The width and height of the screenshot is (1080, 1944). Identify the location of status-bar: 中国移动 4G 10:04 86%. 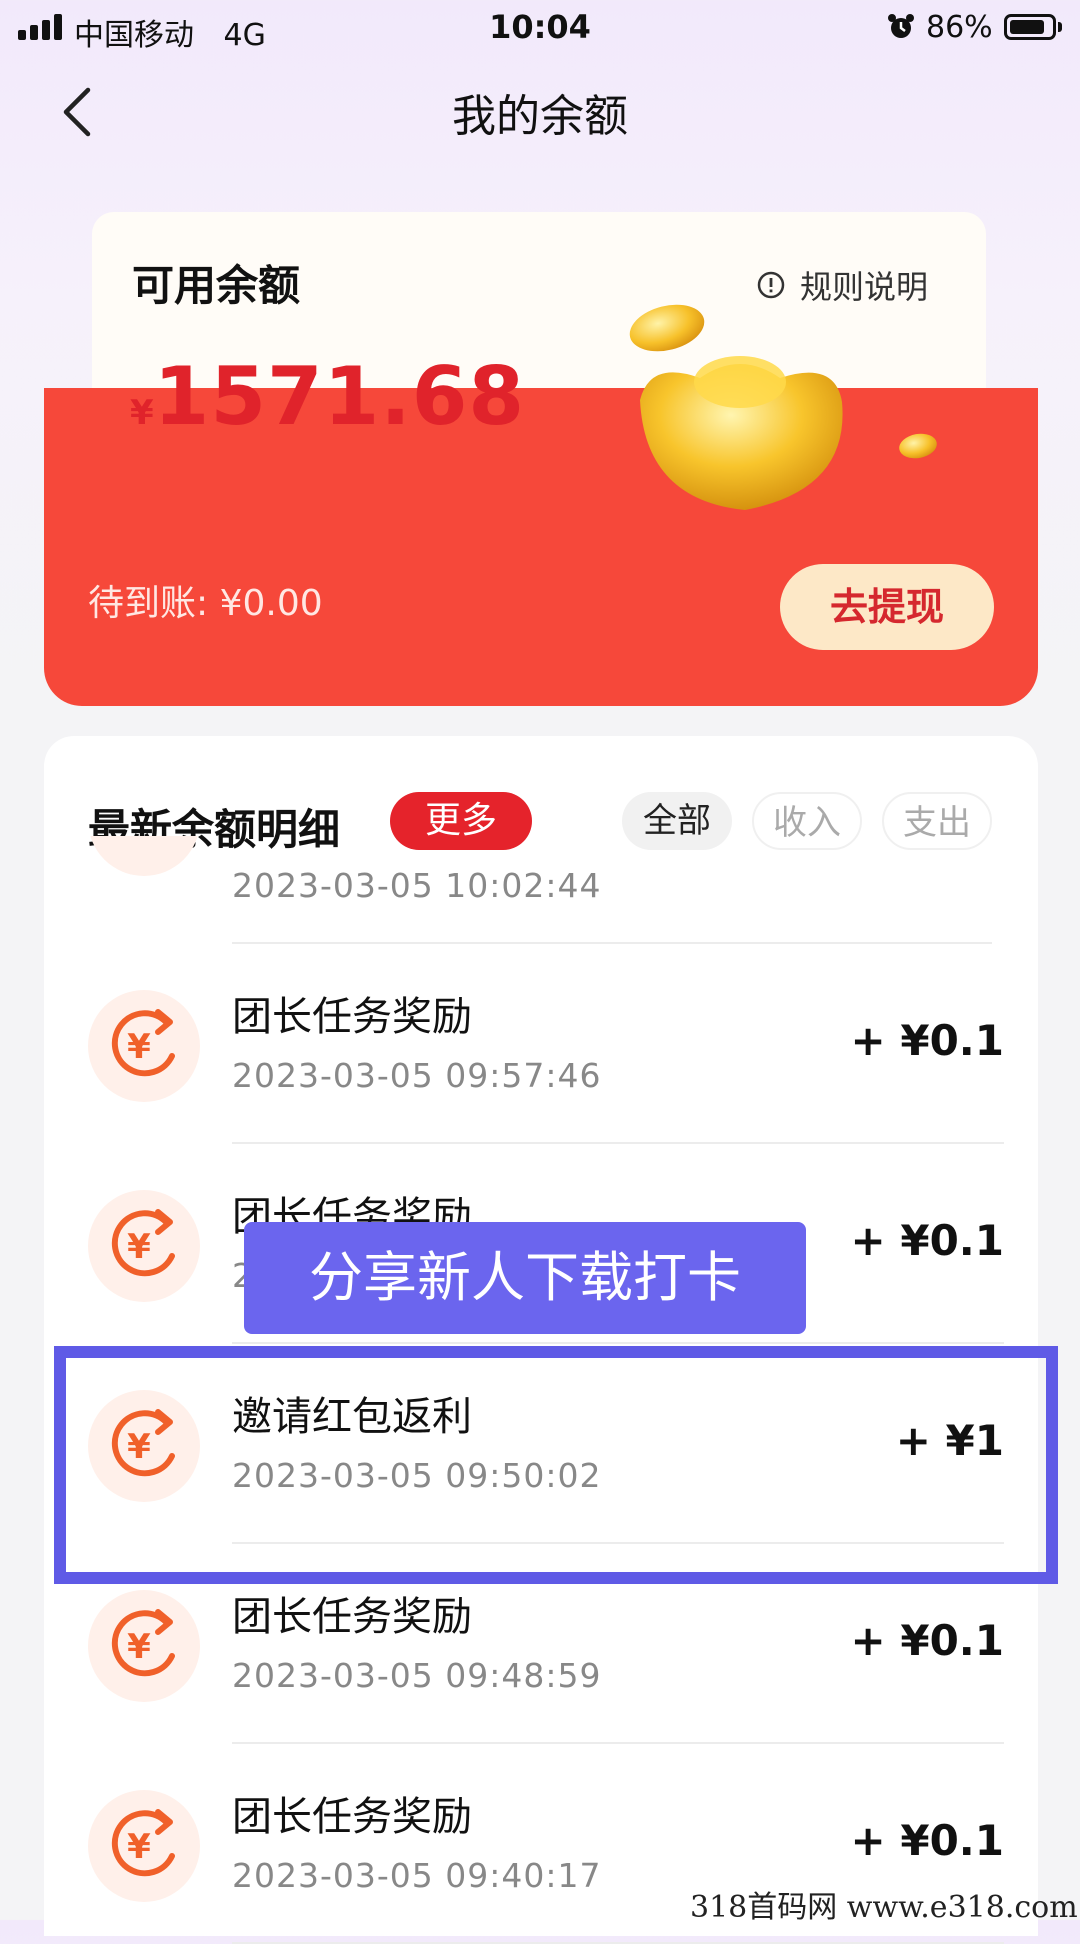
(540, 30).